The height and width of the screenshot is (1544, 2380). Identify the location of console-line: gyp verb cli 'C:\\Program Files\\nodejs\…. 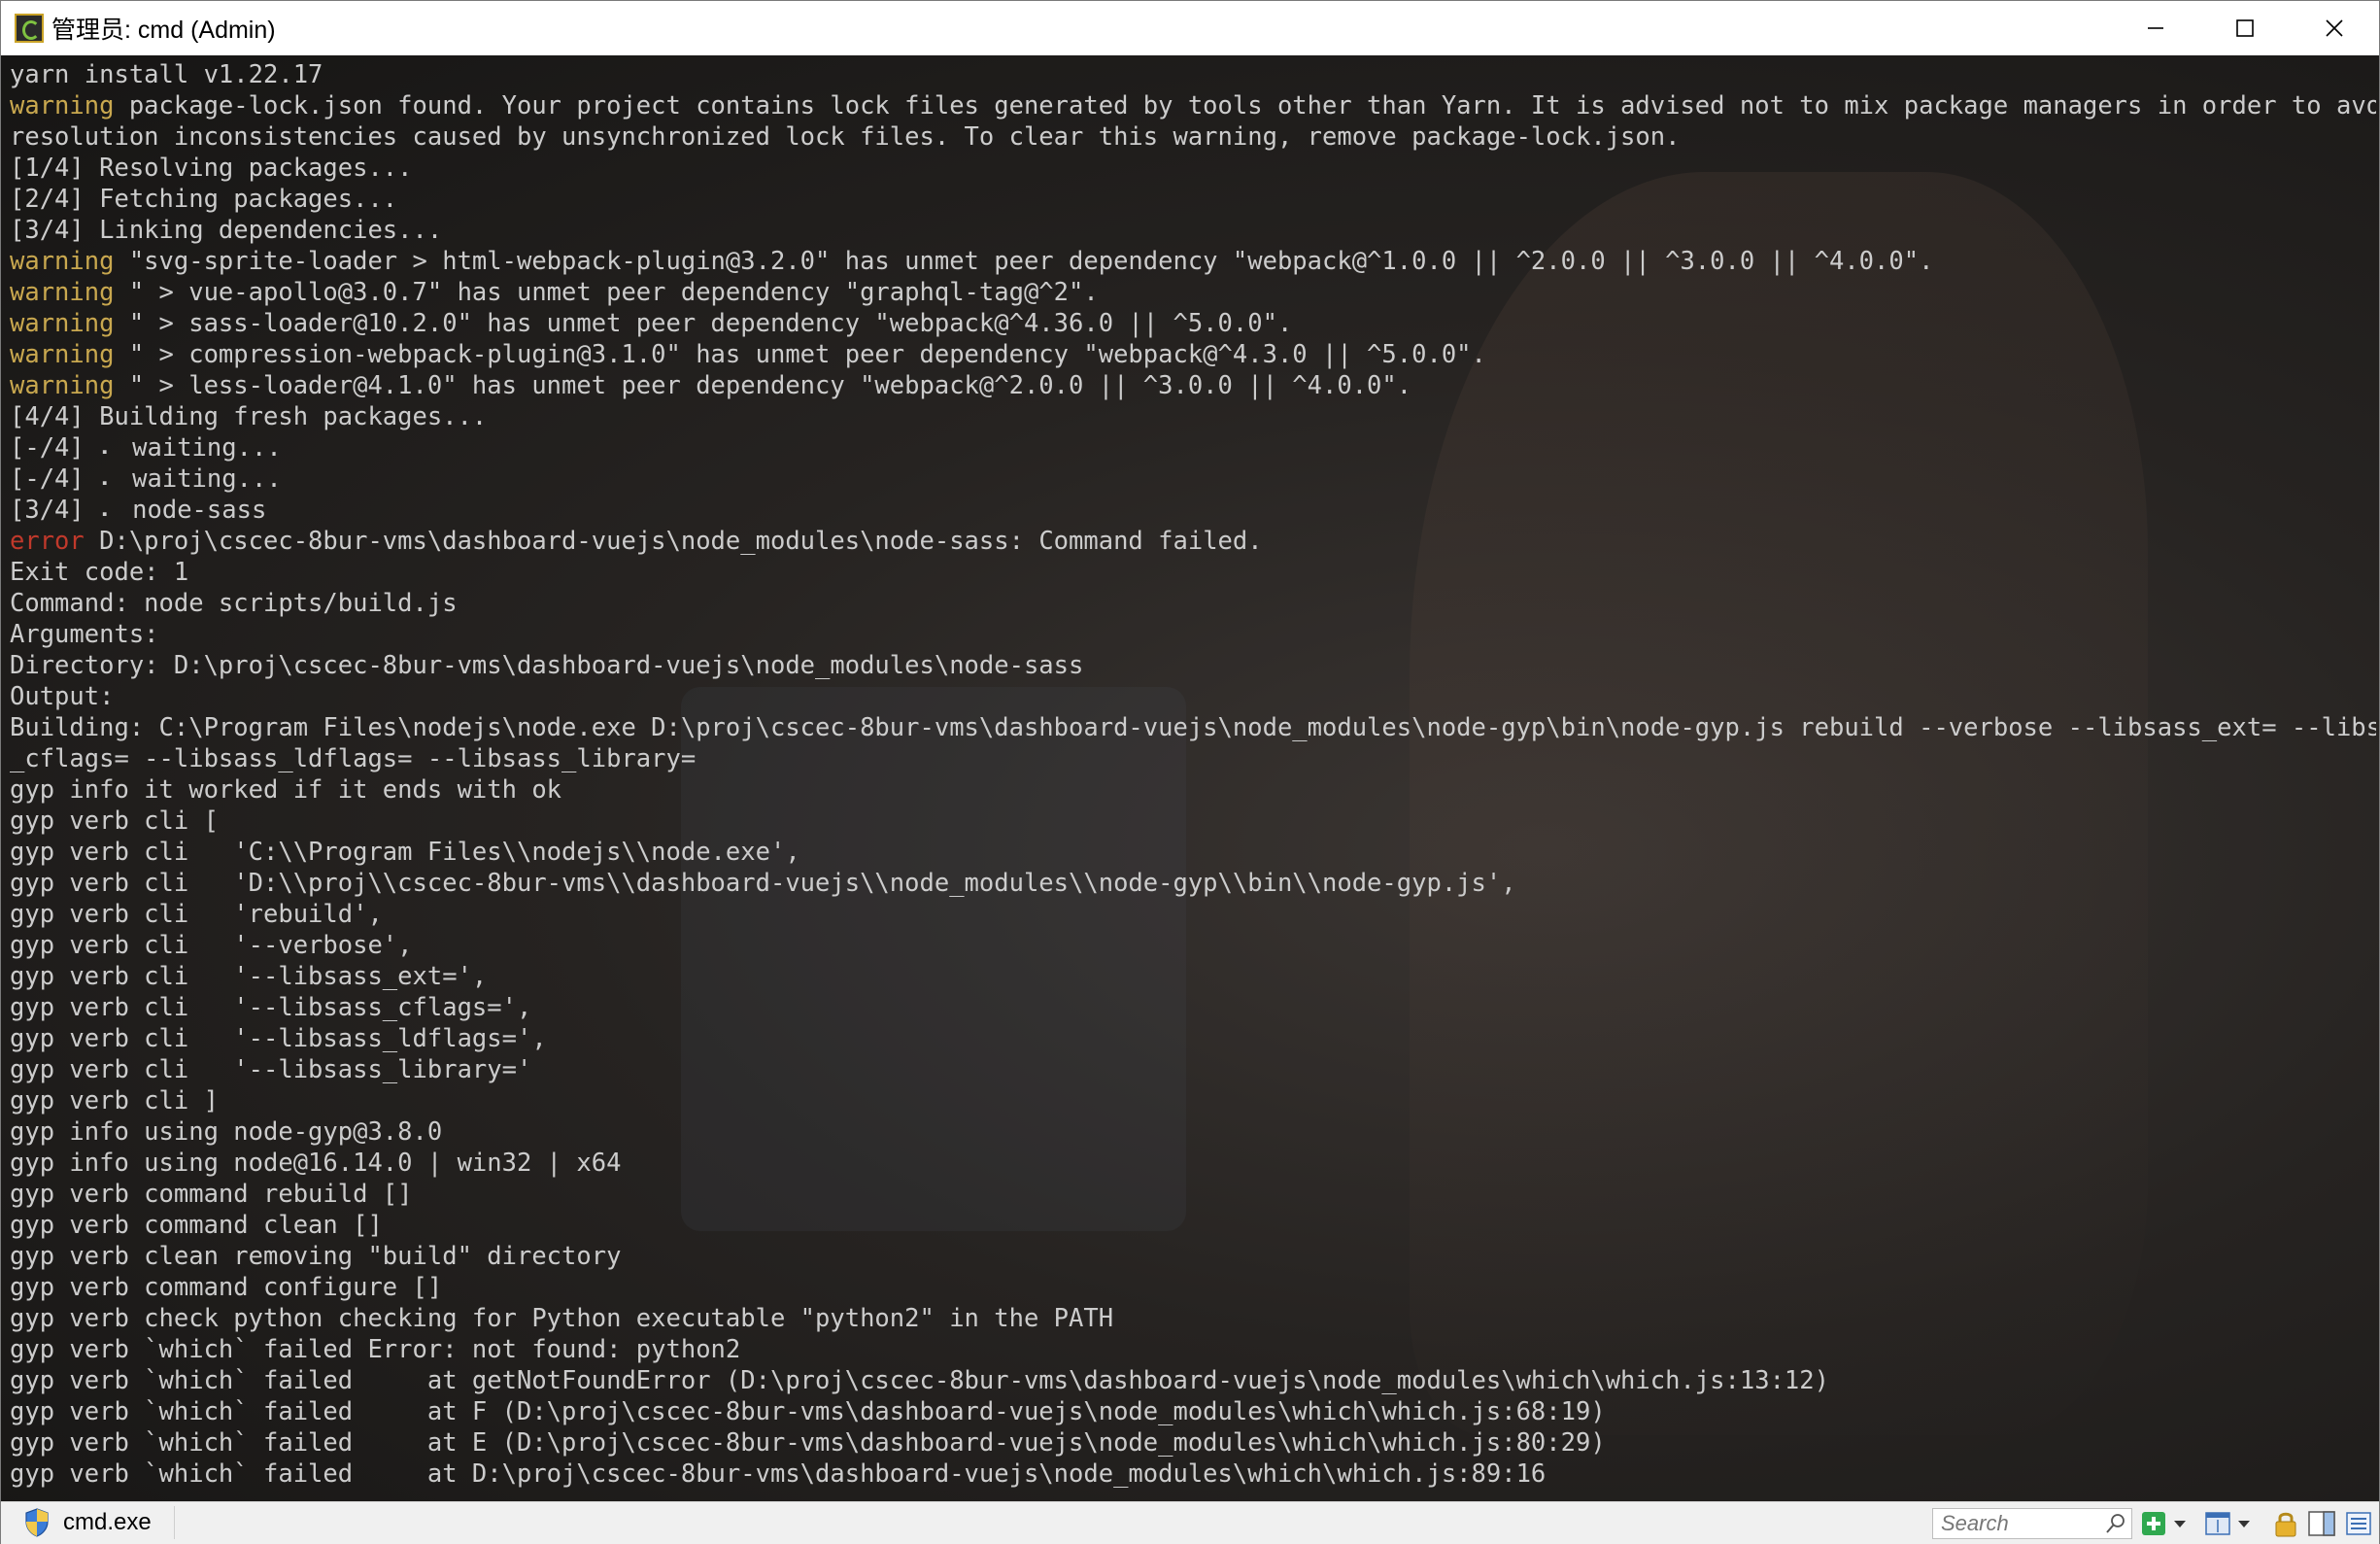
(1193, 852).